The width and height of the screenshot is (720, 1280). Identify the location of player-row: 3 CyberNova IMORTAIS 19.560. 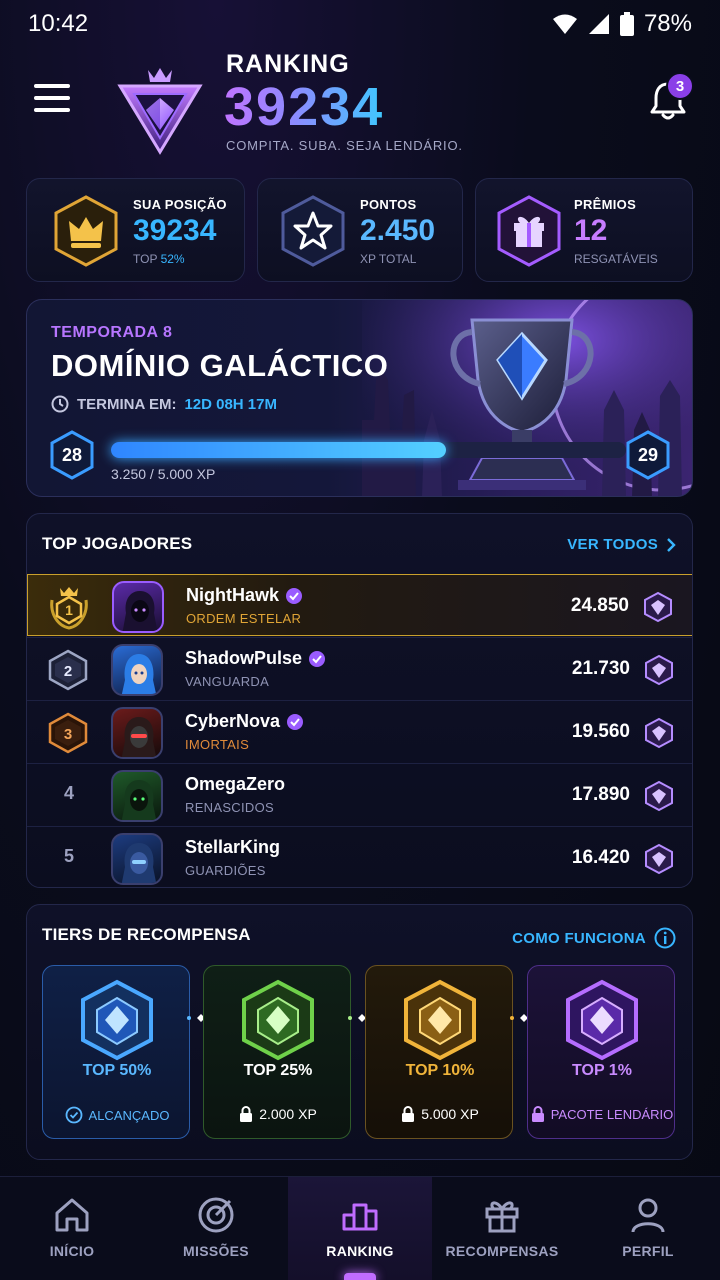
(359, 731).